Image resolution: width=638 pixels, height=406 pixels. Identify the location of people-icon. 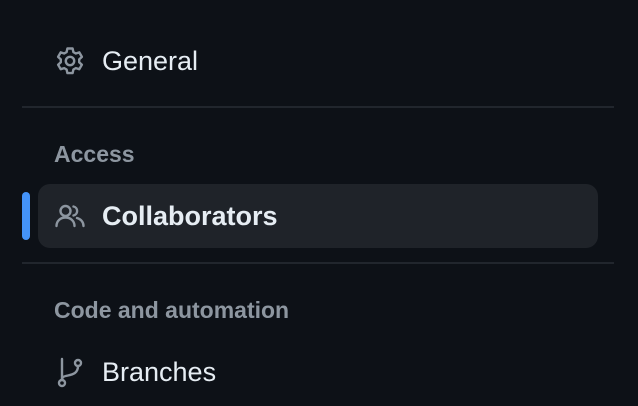
(70, 216).